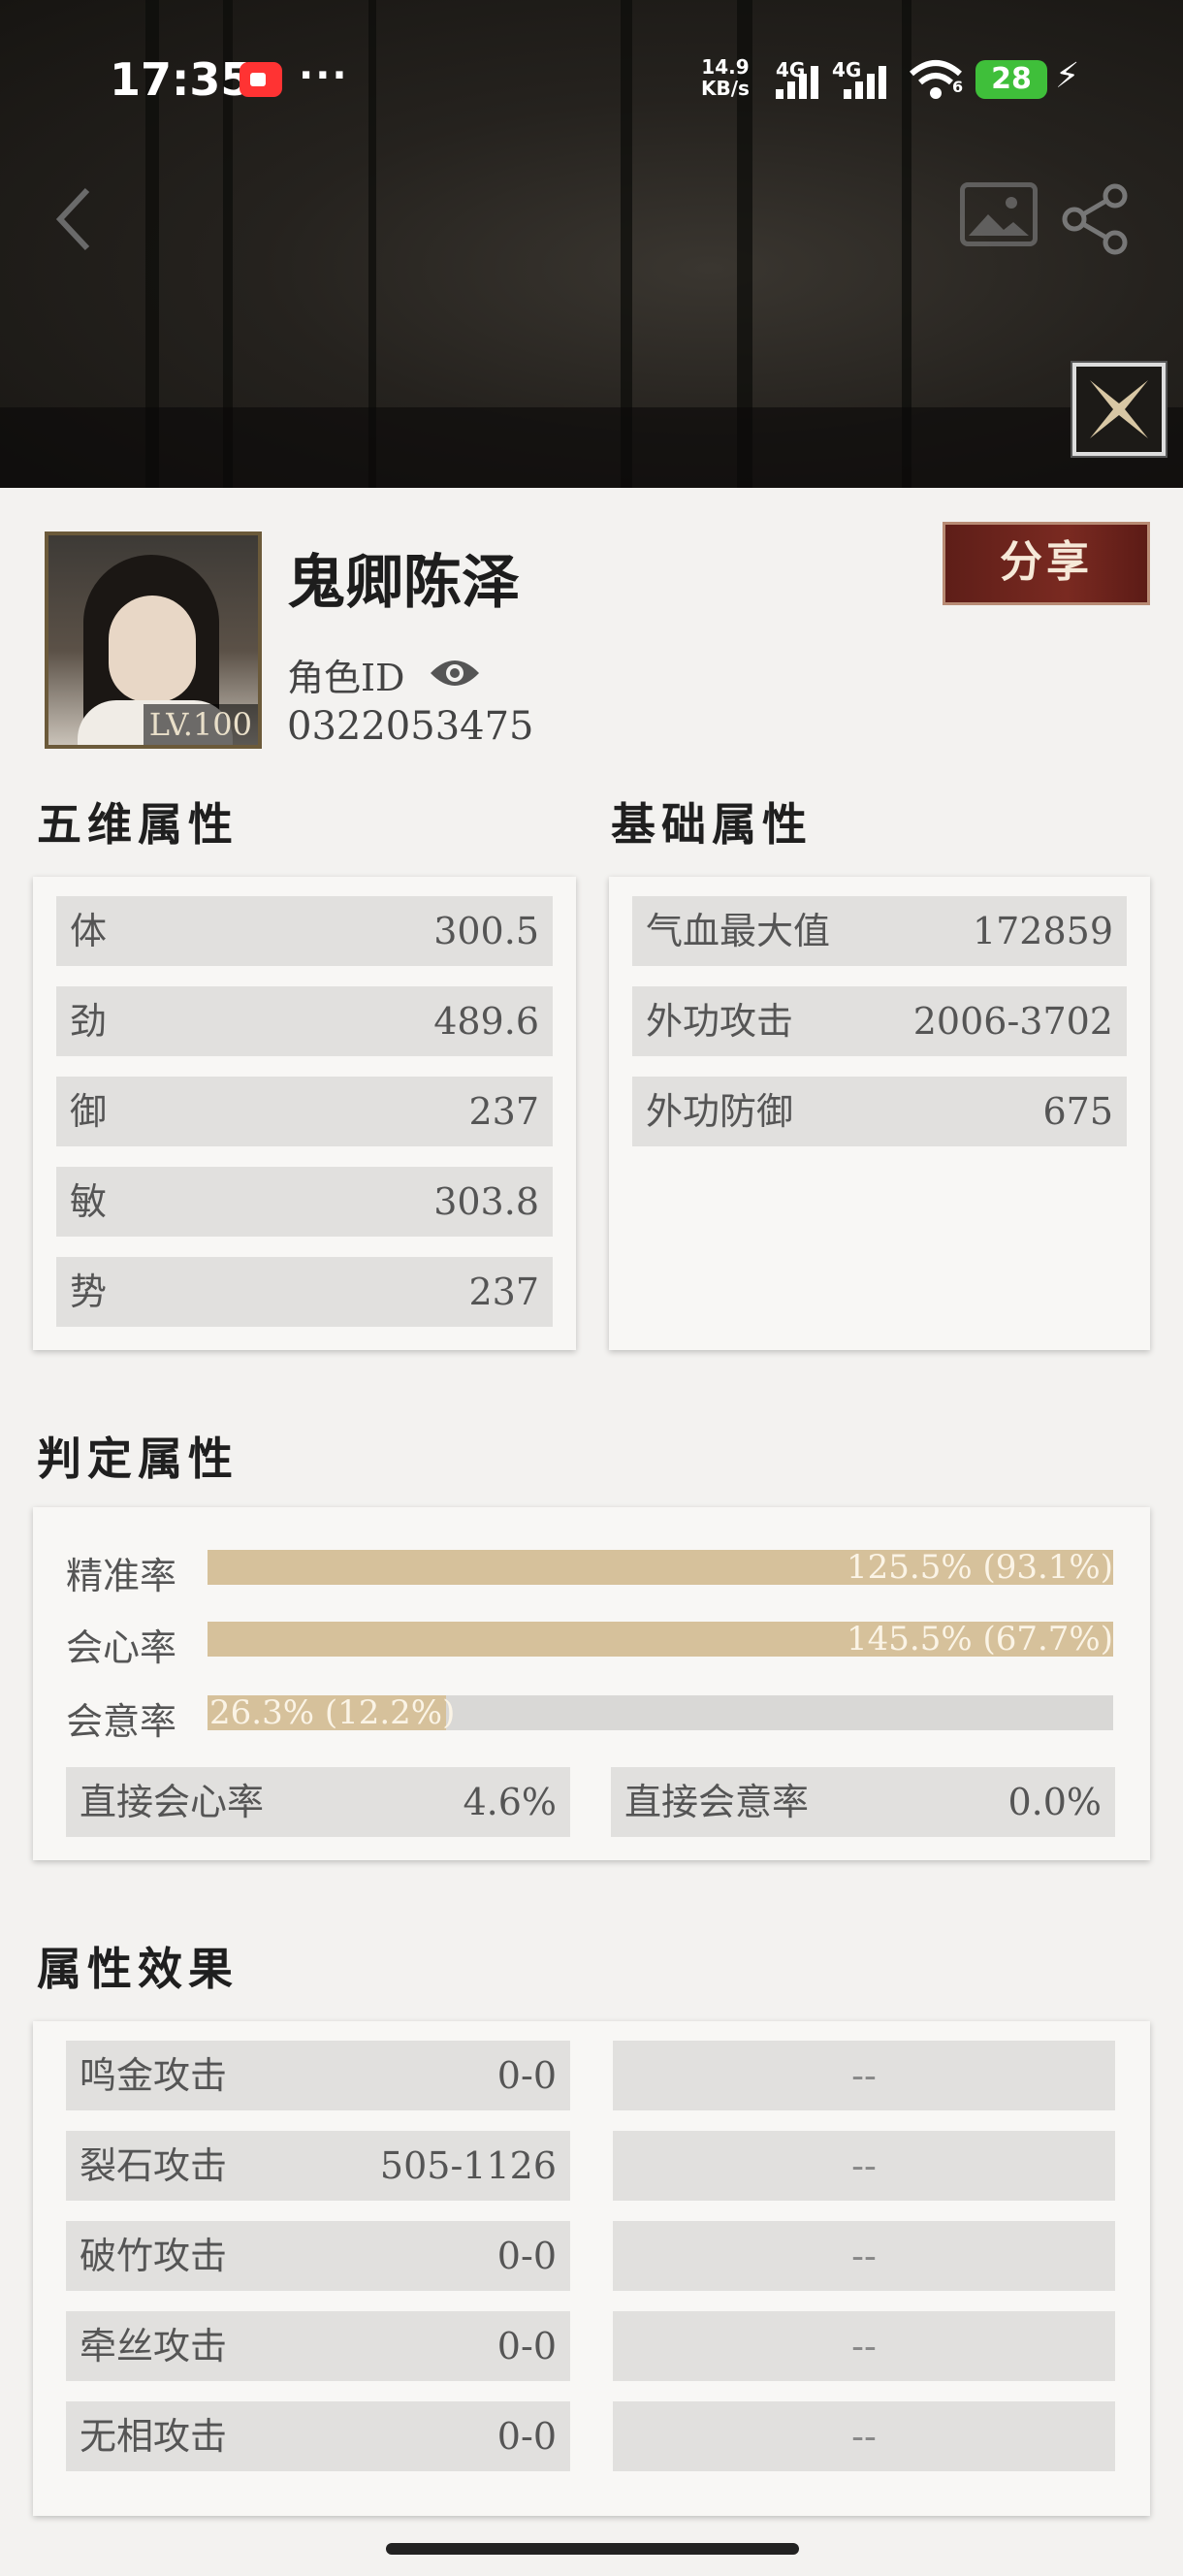 Image resolution: width=1183 pixels, height=2576 pixels. I want to click on bar-value: 26.3% (12.2%), so click(332, 1712).